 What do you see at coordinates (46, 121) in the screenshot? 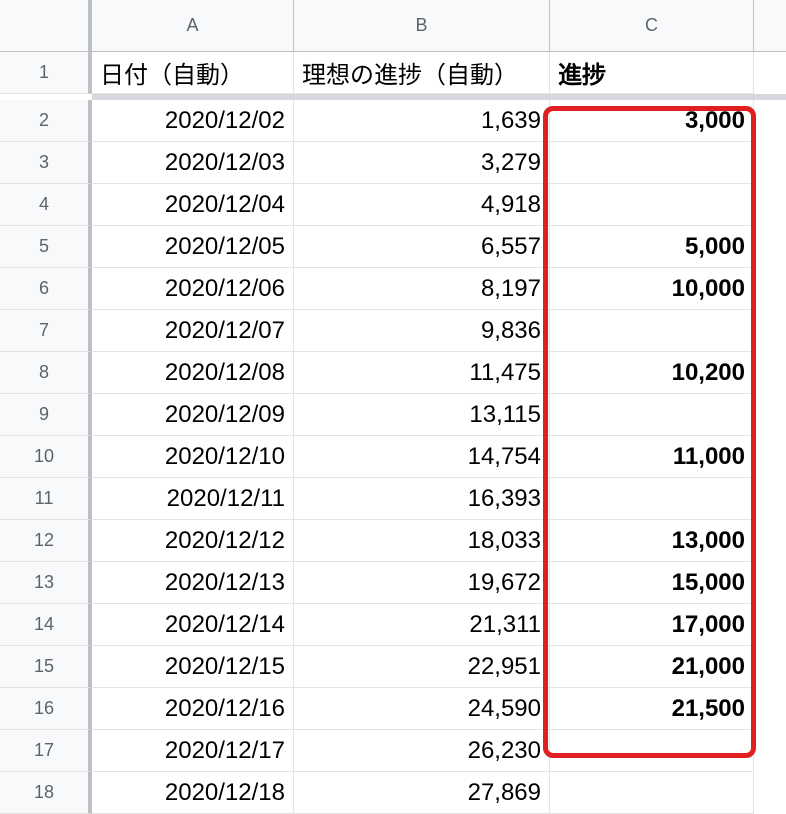
I see `row-header: 2` at bounding box center [46, 121].